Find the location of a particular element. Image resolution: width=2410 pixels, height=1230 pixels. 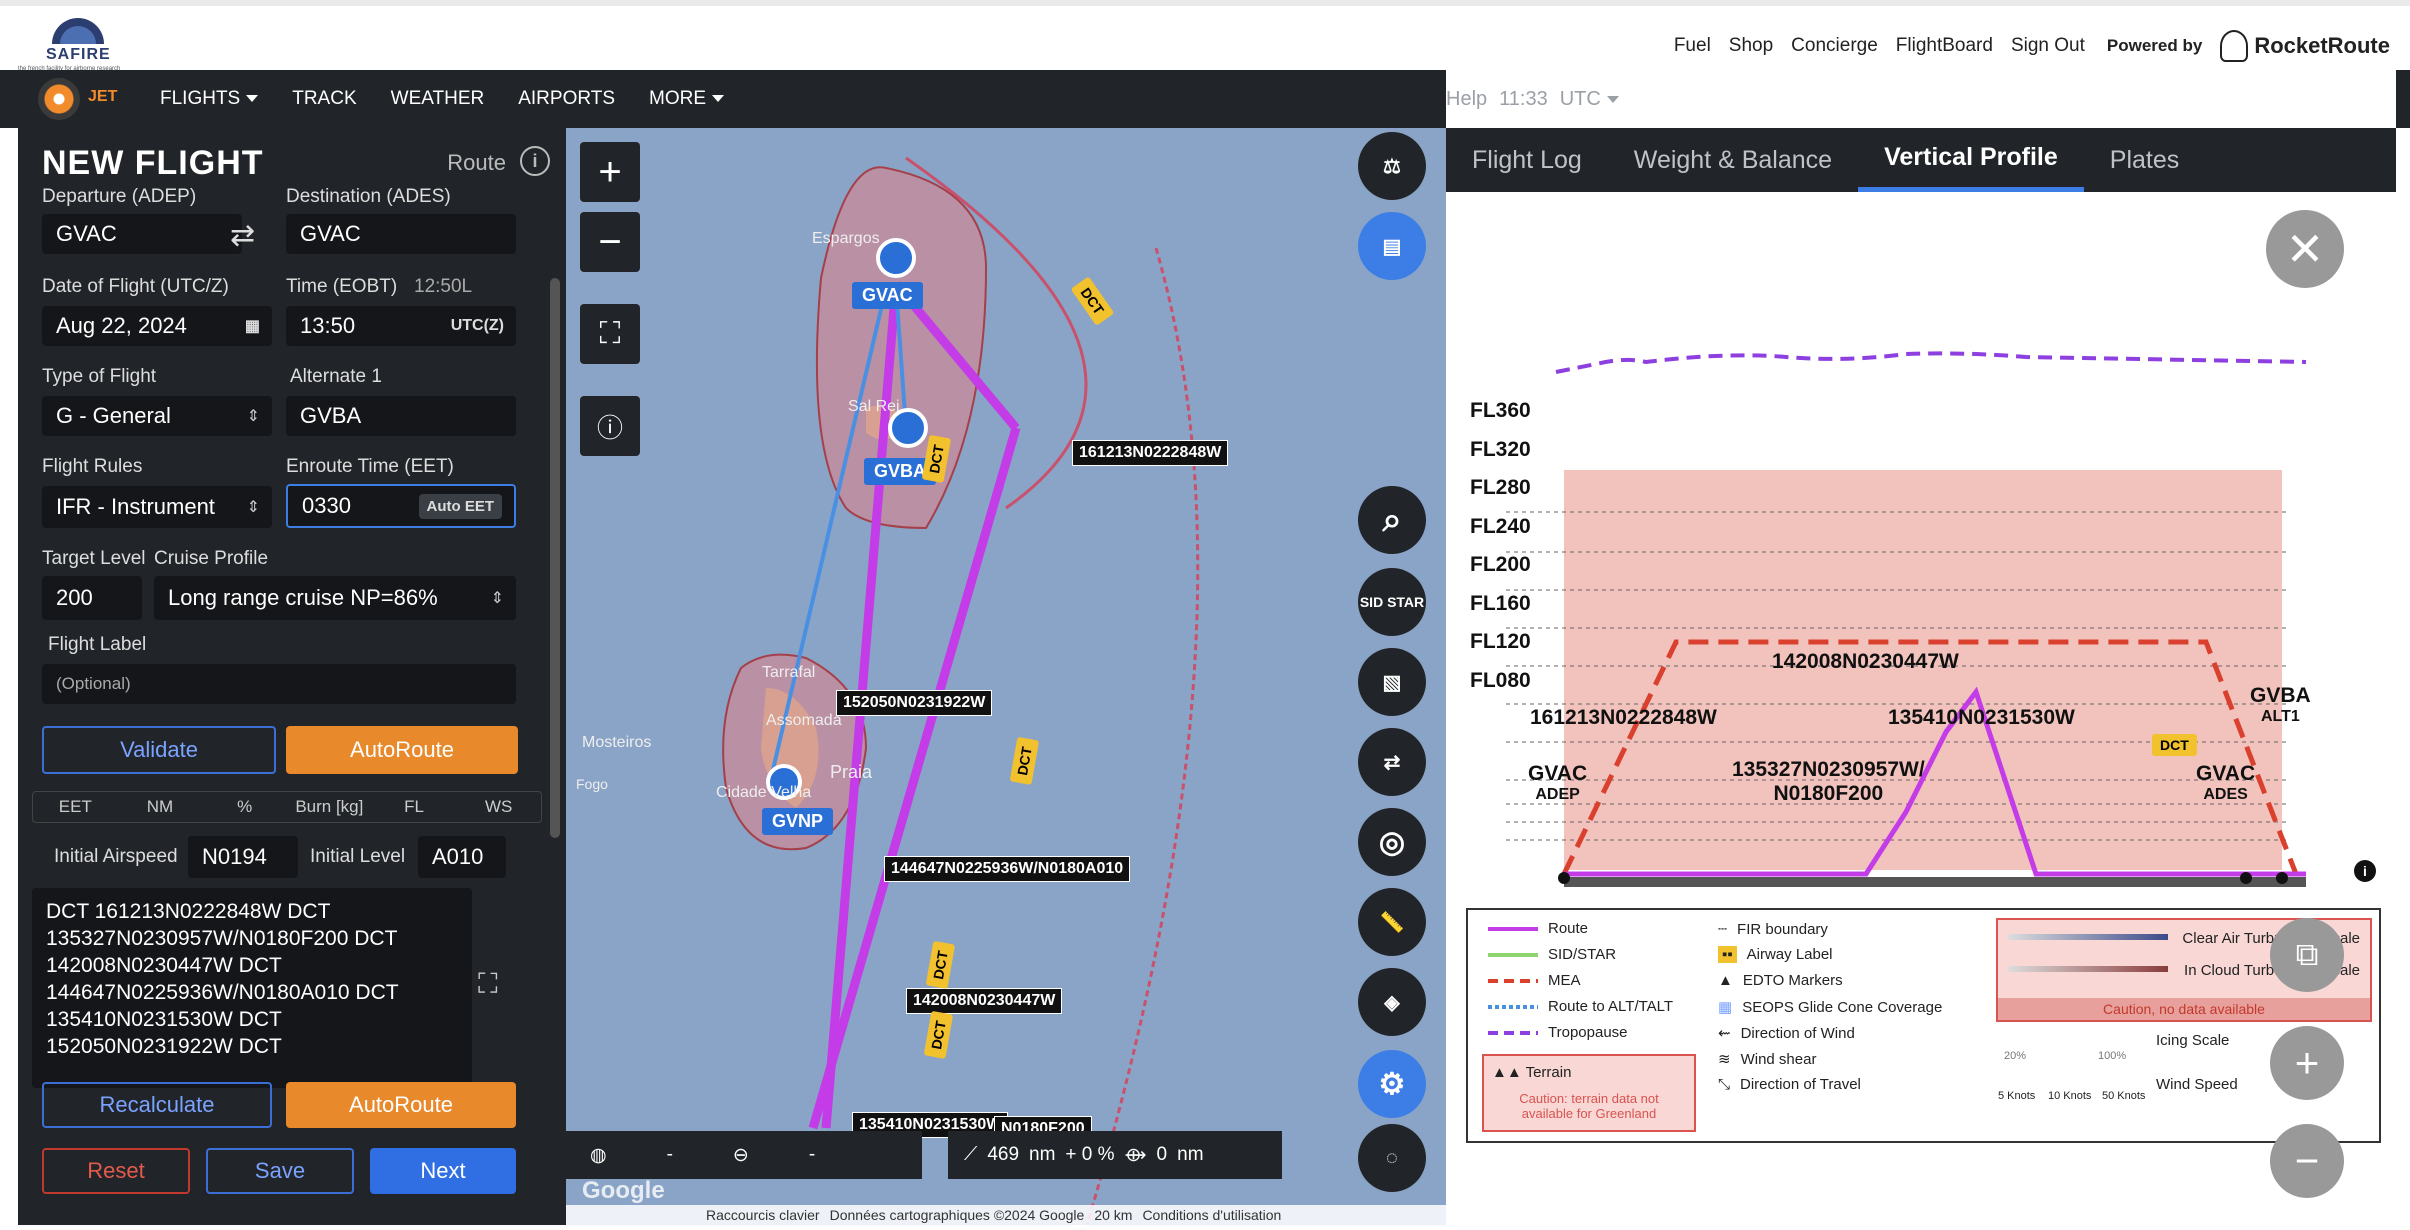

alternate-input: GVBA is located at coordinates (401, 416).